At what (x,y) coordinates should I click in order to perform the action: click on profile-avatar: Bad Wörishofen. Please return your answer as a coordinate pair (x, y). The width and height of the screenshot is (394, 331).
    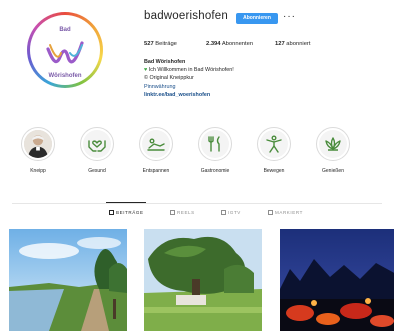
    Looking at the image, I should click on (65, 50).